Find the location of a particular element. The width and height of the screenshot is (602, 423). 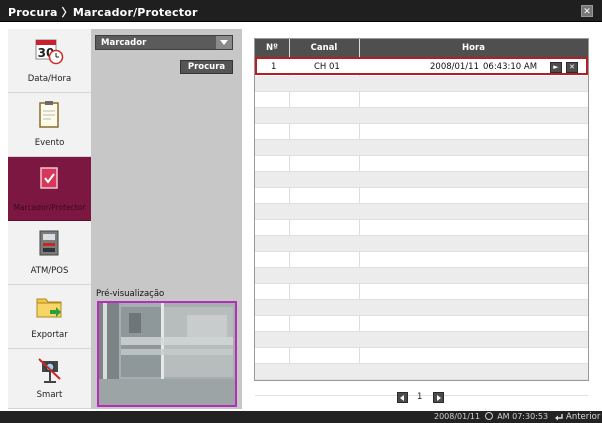

page-number: 1 is located at coordinates (420, 397).